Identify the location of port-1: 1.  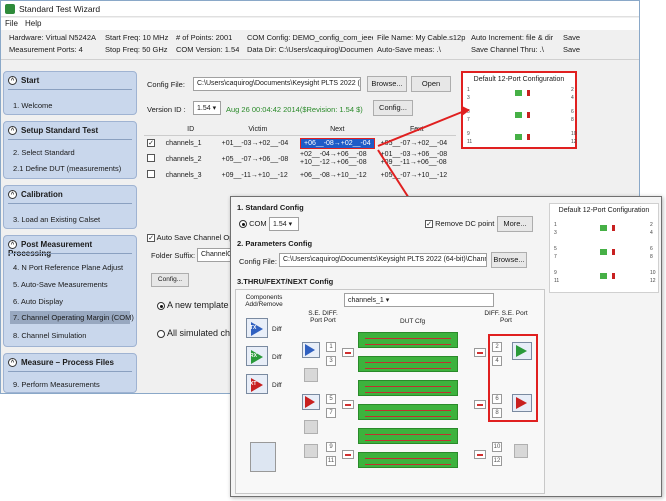
(331, 347).